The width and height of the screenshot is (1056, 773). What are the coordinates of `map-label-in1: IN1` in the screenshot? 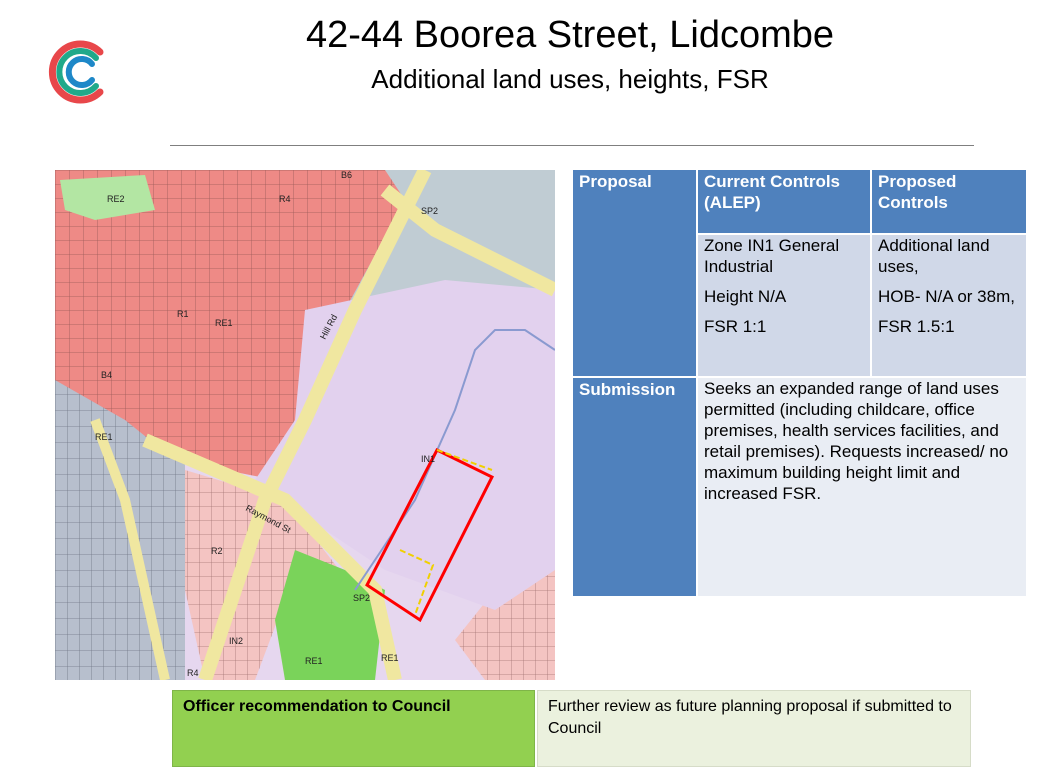 It's located at (428, 459).